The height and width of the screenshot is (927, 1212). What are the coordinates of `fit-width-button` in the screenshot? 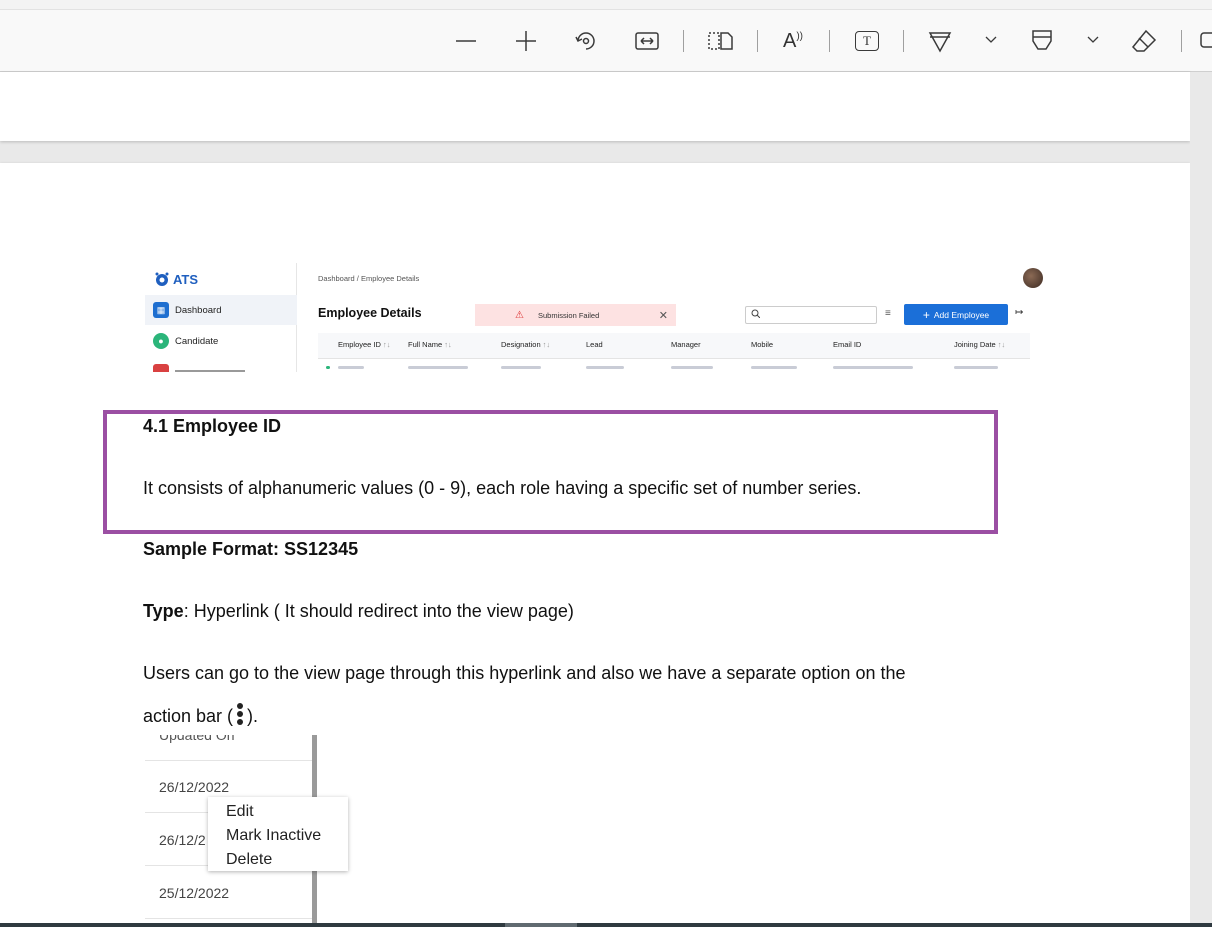 It's located at (647, 41).